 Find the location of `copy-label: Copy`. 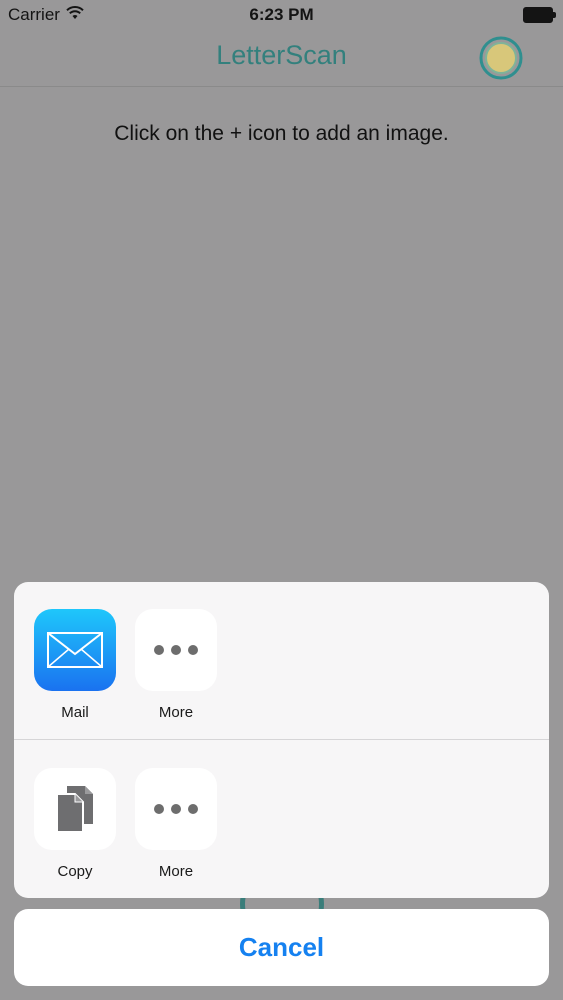

copy-label: Copy is located at coordinates (75, 871).